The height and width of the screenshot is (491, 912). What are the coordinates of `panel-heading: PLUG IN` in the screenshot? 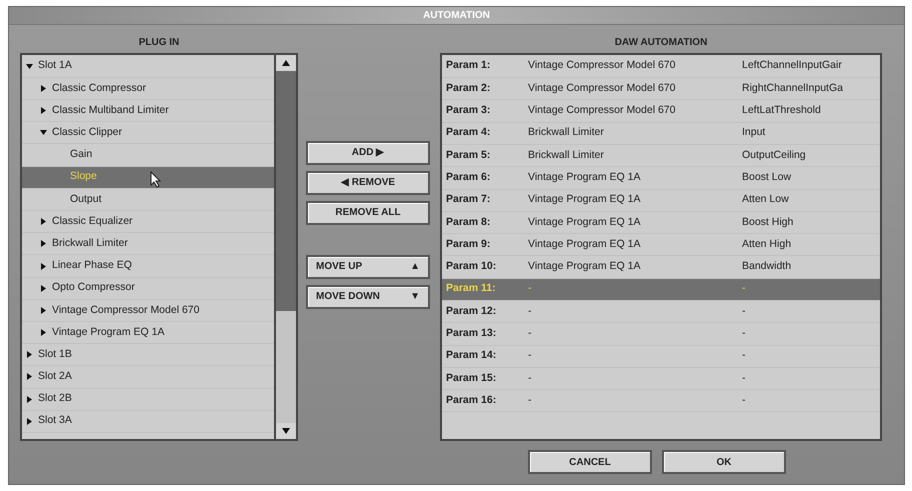 It's located at (159, 43).